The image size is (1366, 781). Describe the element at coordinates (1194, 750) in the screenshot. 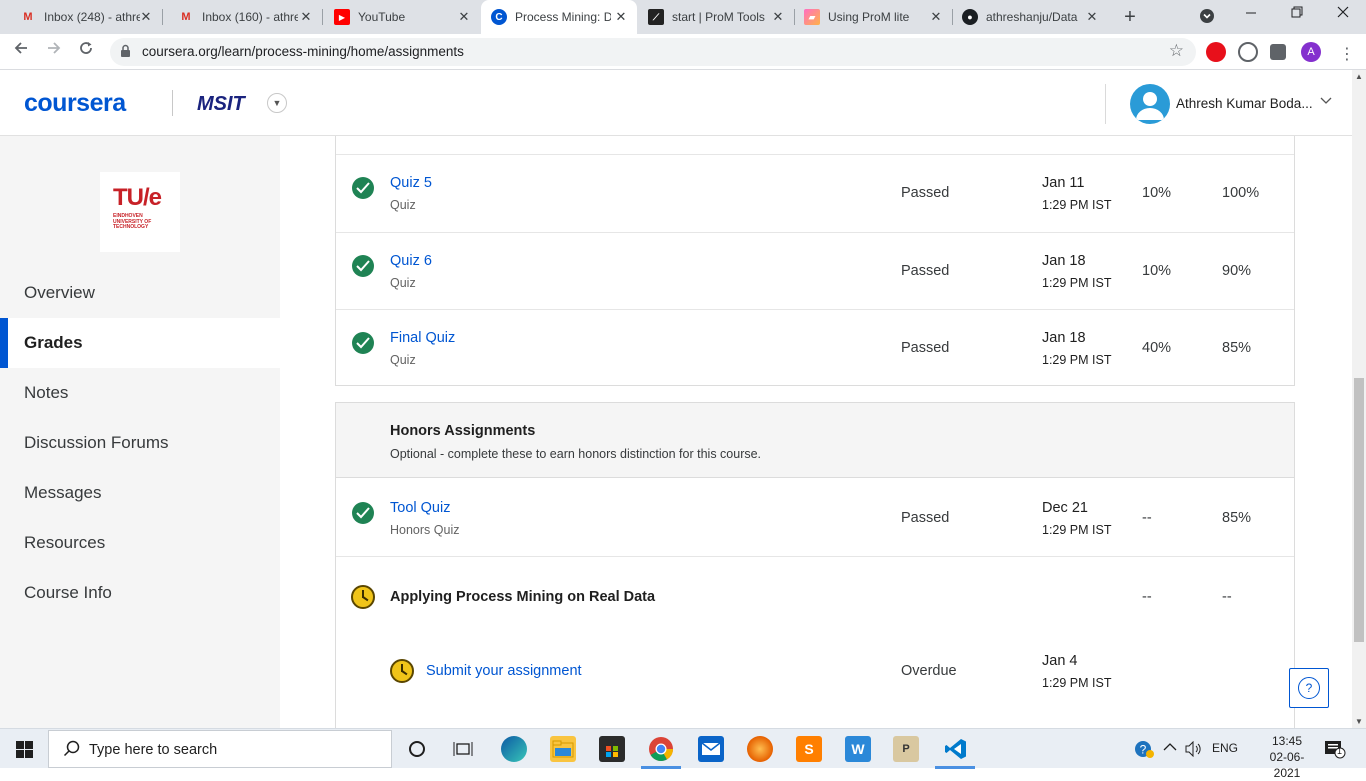

I see `volume-icon` at that location.